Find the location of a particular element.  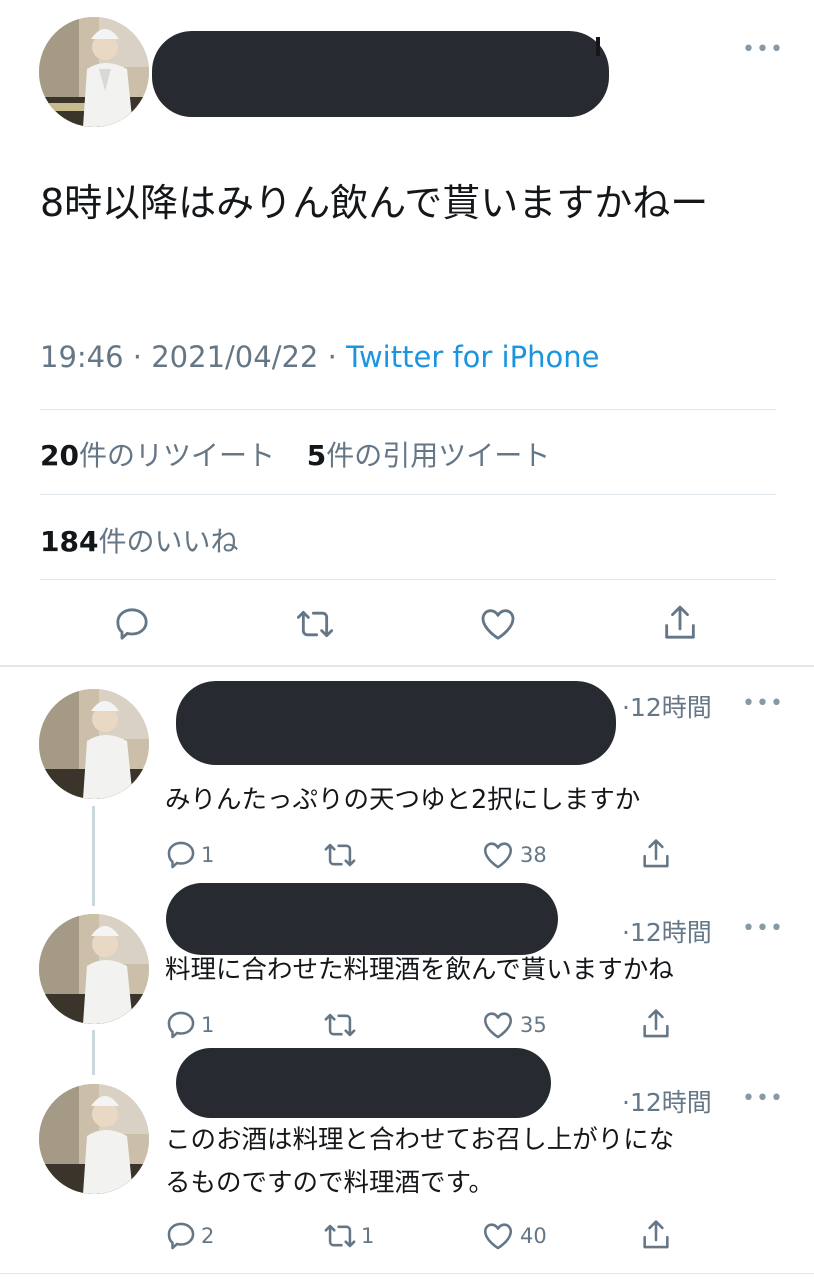

likes-stat: 184件のいいね is located at coordinates (139, 540).